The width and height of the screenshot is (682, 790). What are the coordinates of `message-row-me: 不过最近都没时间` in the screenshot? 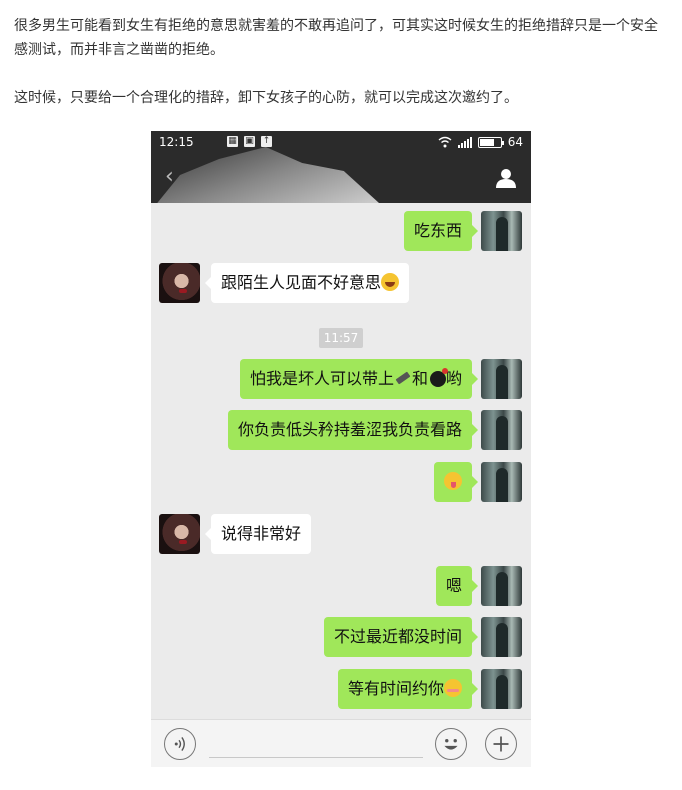 It's located at (341, 637).